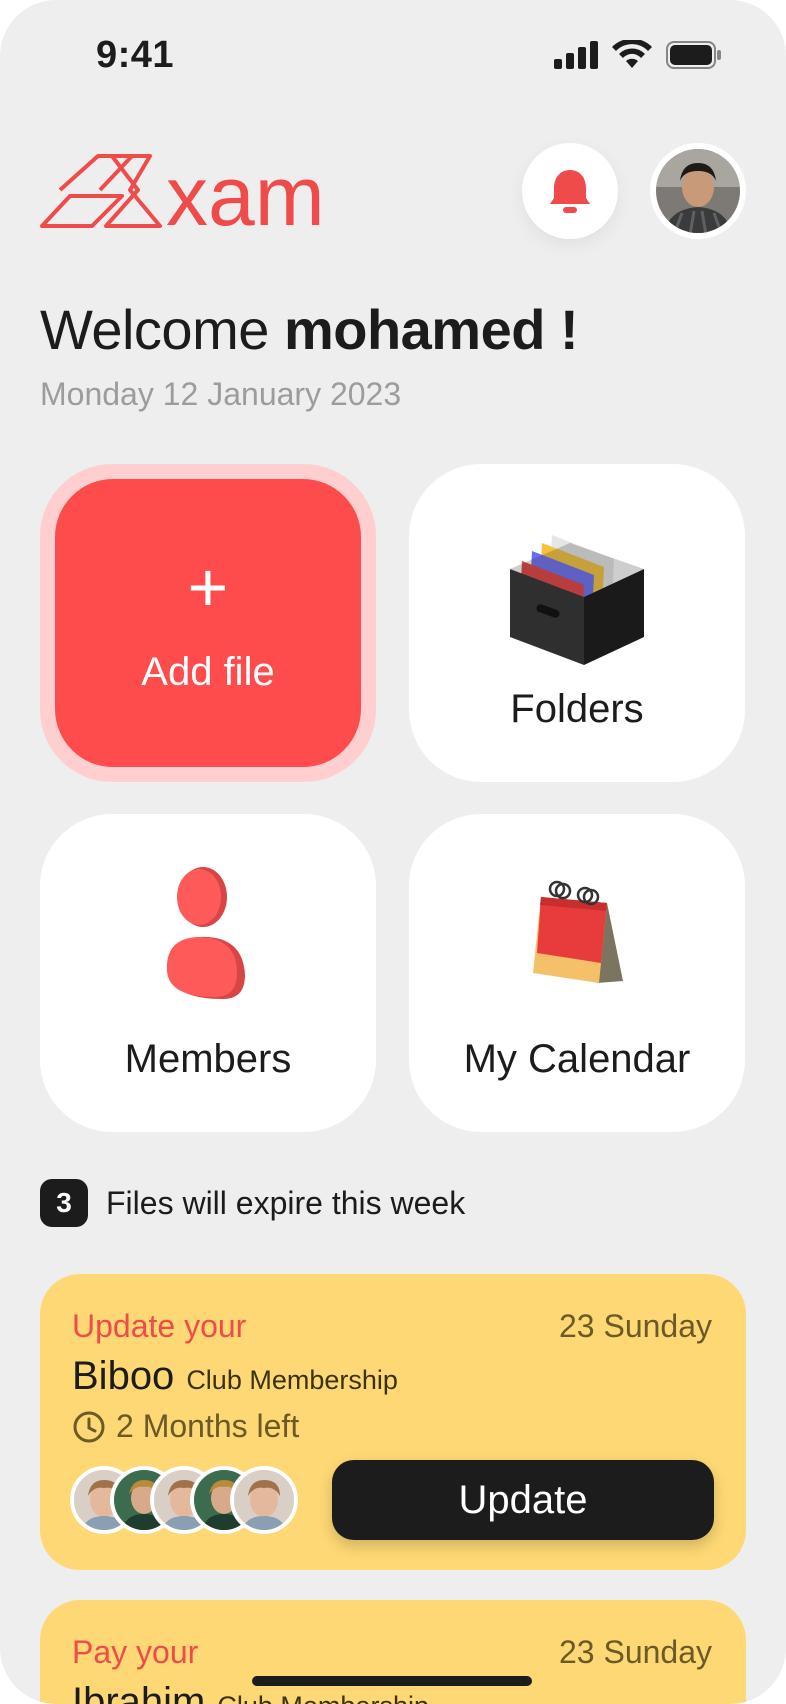  I want to click on battery-icon, so click(693, 55).